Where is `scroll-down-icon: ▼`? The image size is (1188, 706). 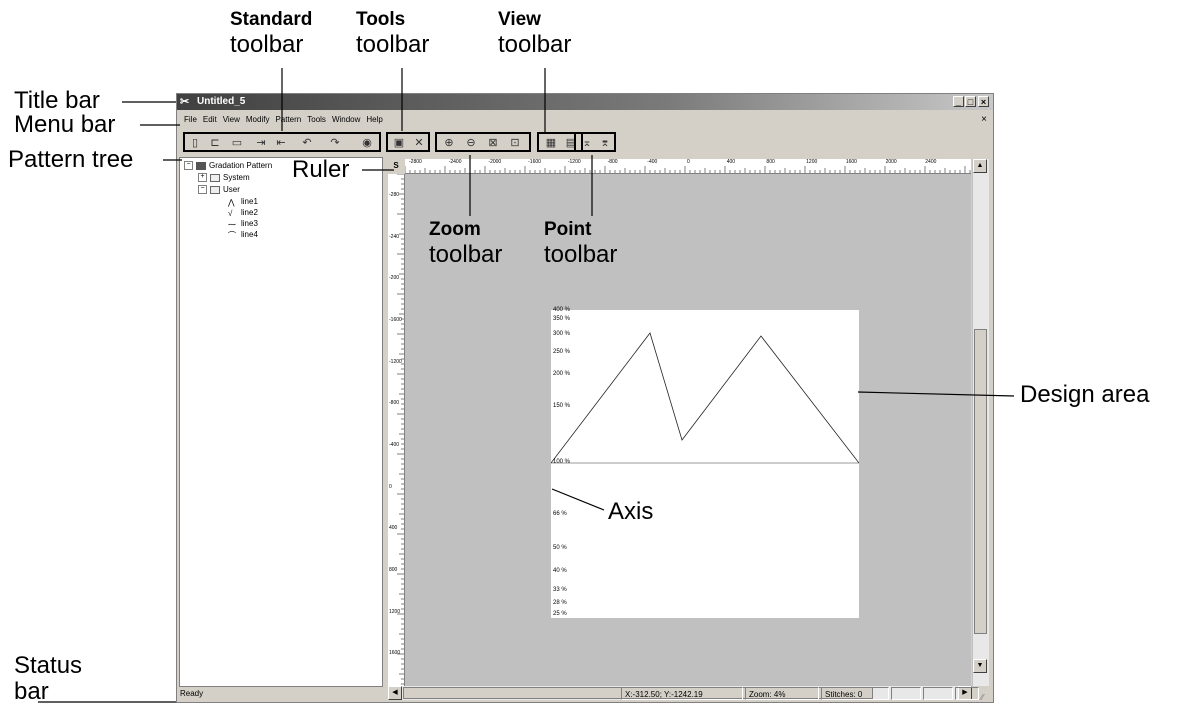 scroll-down-icon: ▼ is located at coordinates (980, 666).